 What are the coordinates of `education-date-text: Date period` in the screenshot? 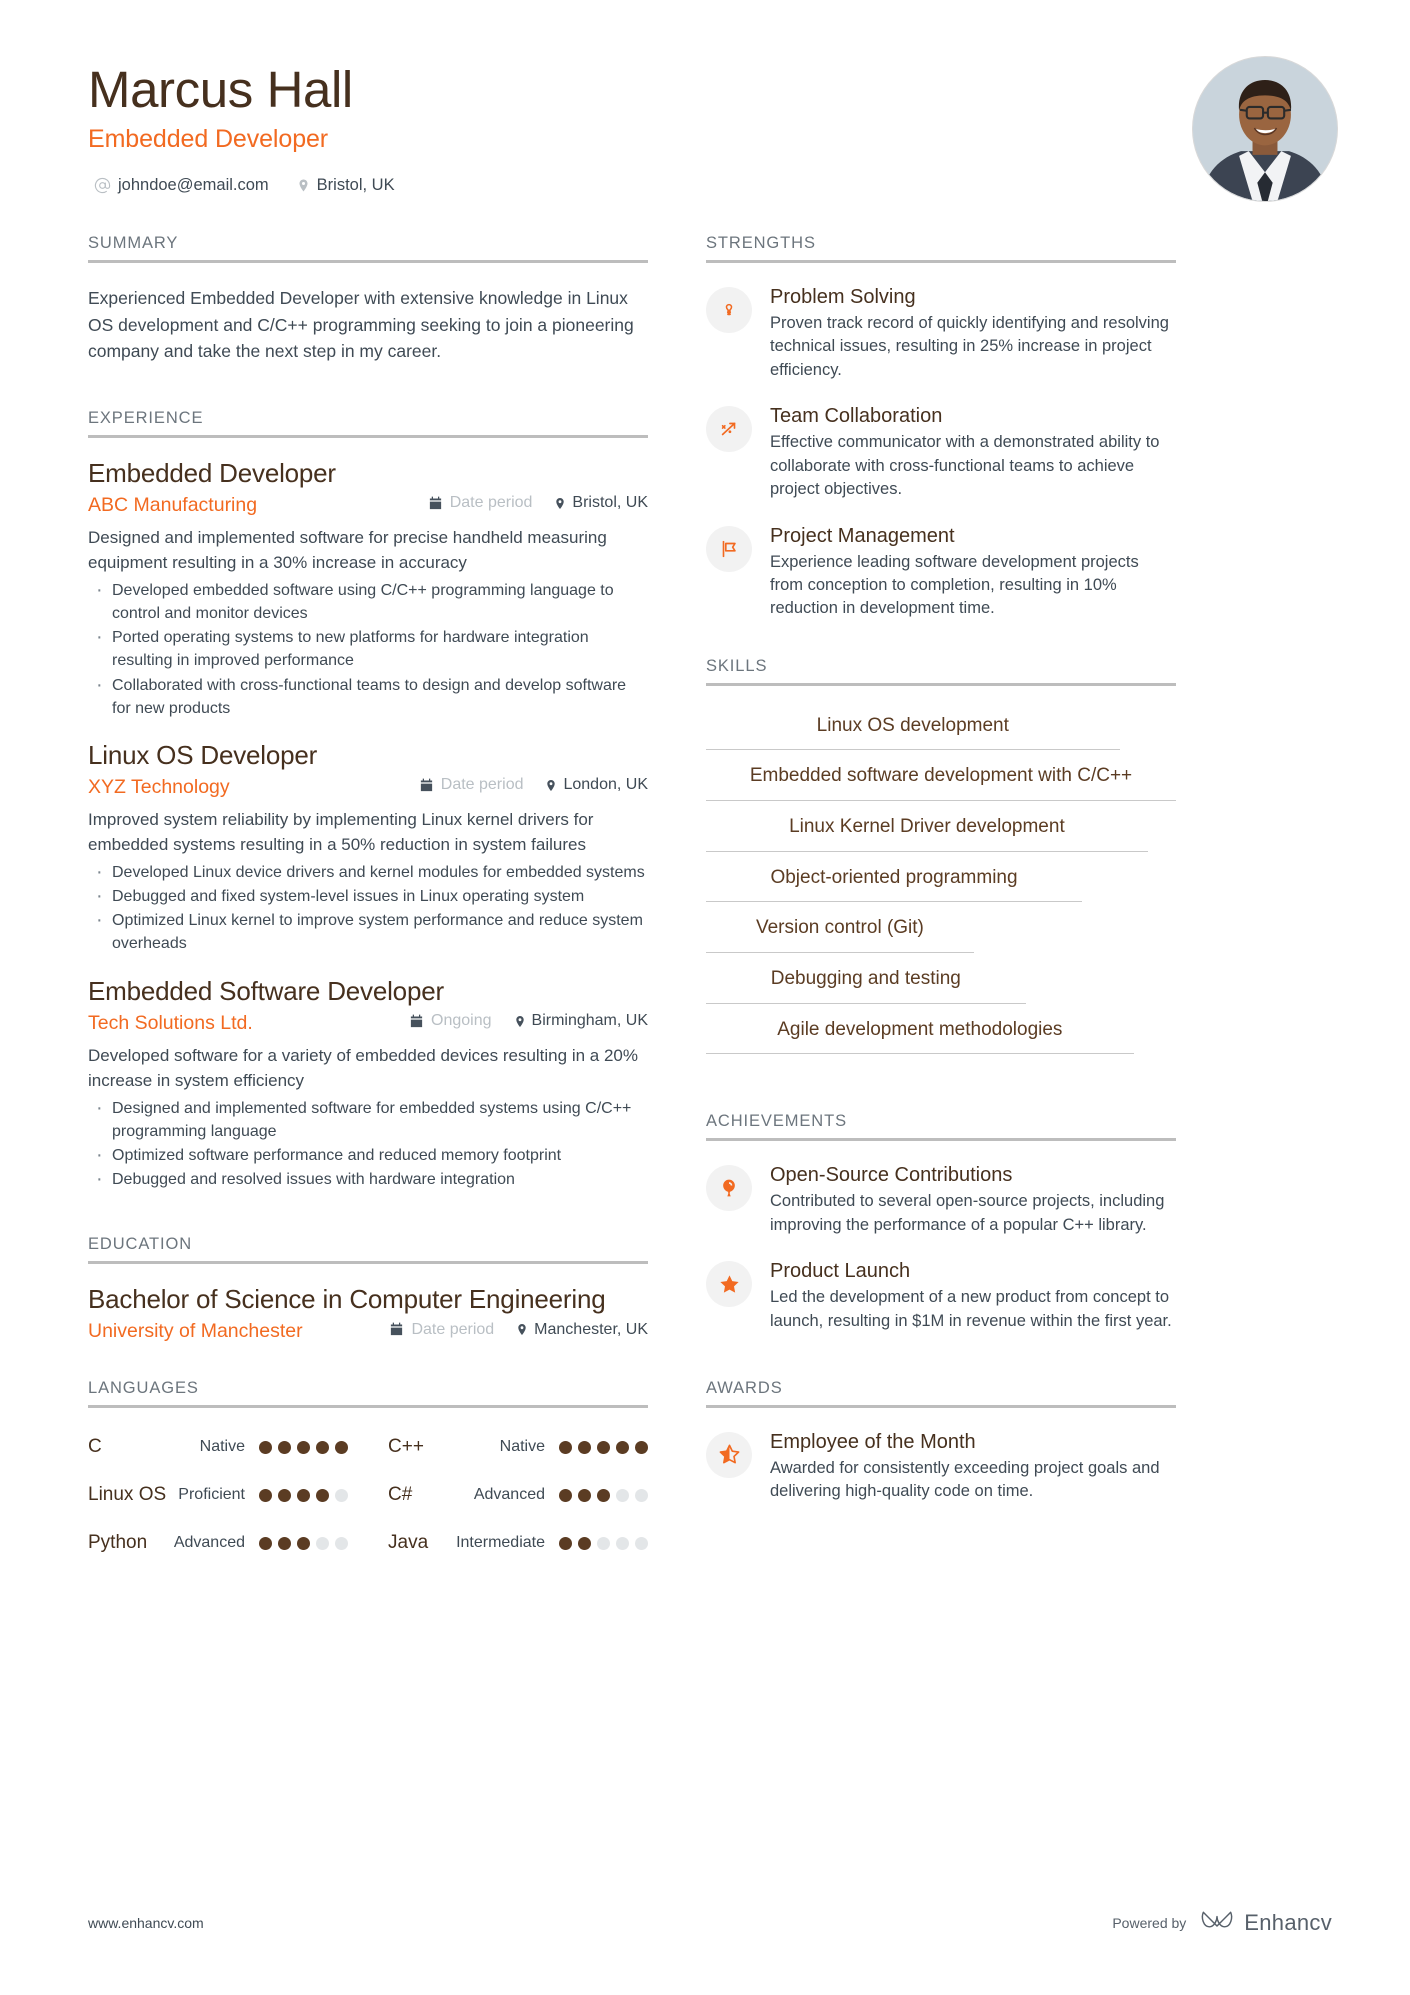 It's located at (453, 1329).